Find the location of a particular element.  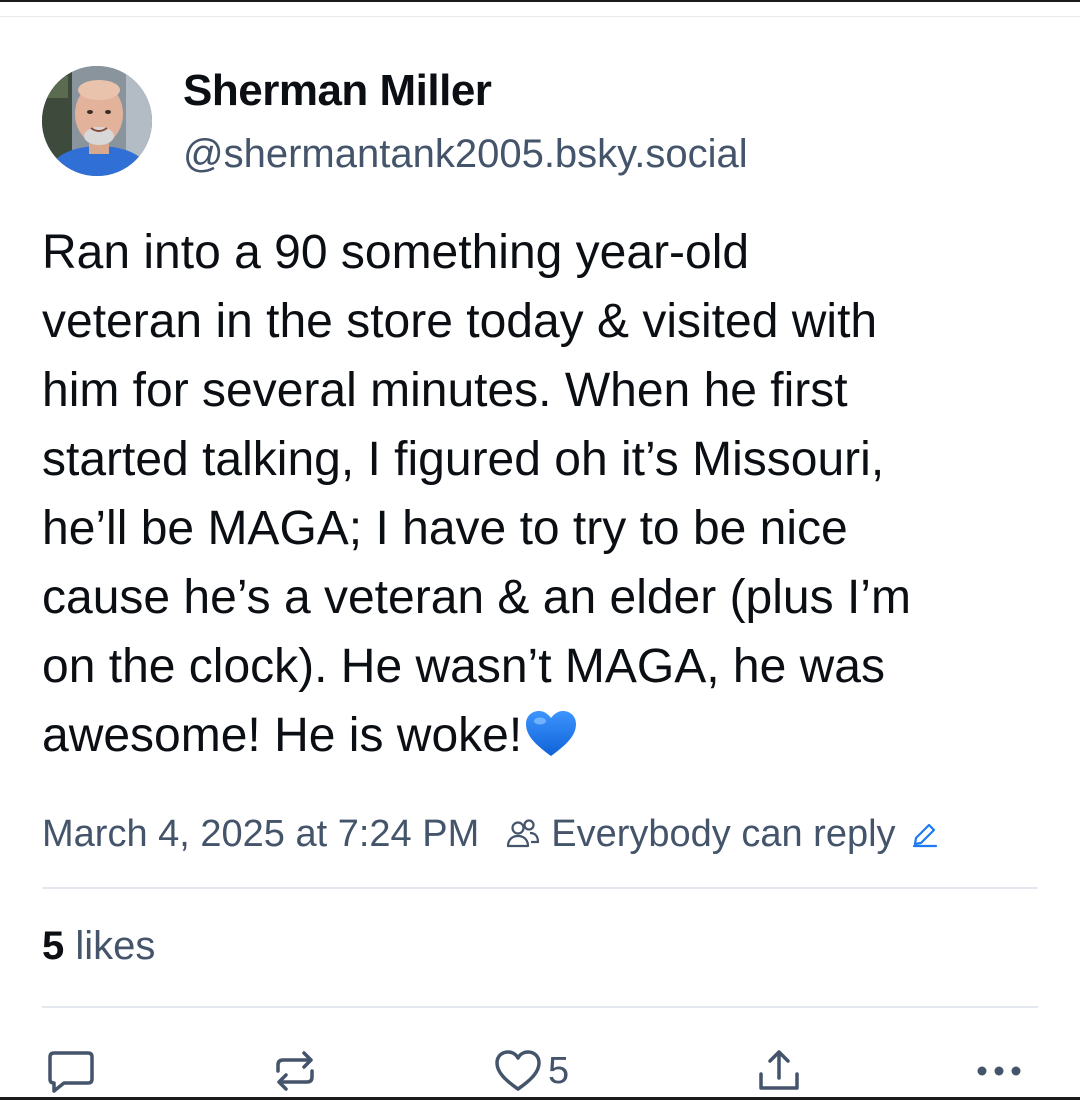

author-handle: @shermantank2005.bsky.social is located at coordinates (465, 154).